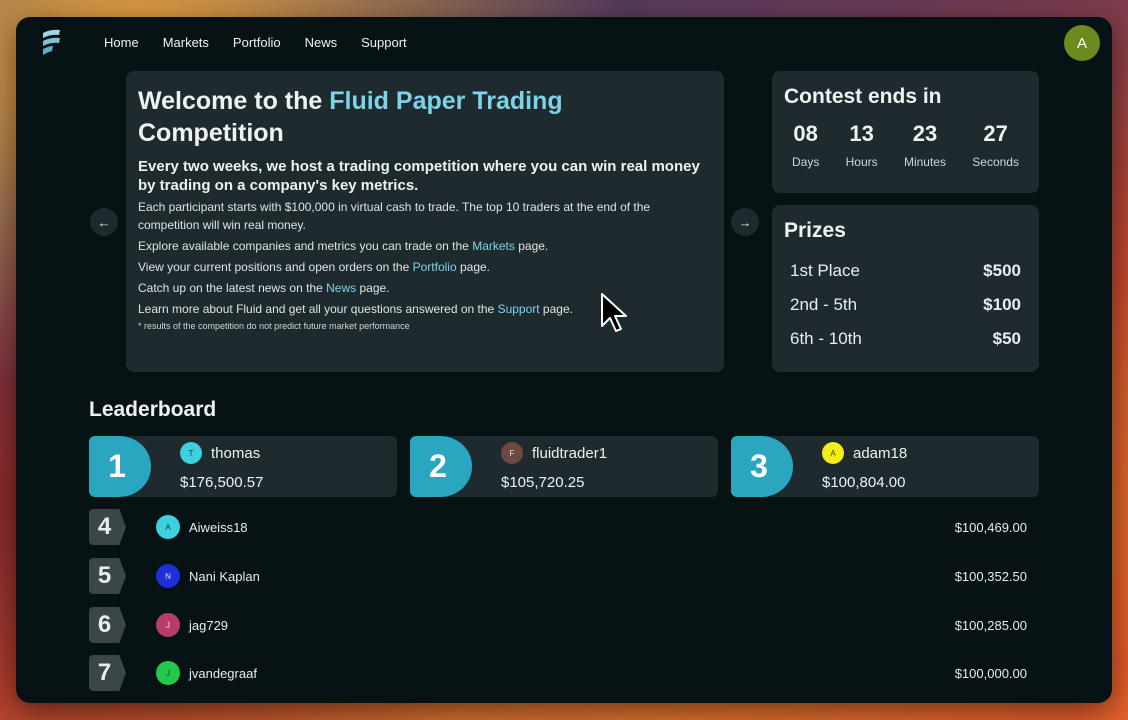 The height and width of the screenshot is (720, 1128). I want to click on row-amount: $100,469.00, so click(990, 527).